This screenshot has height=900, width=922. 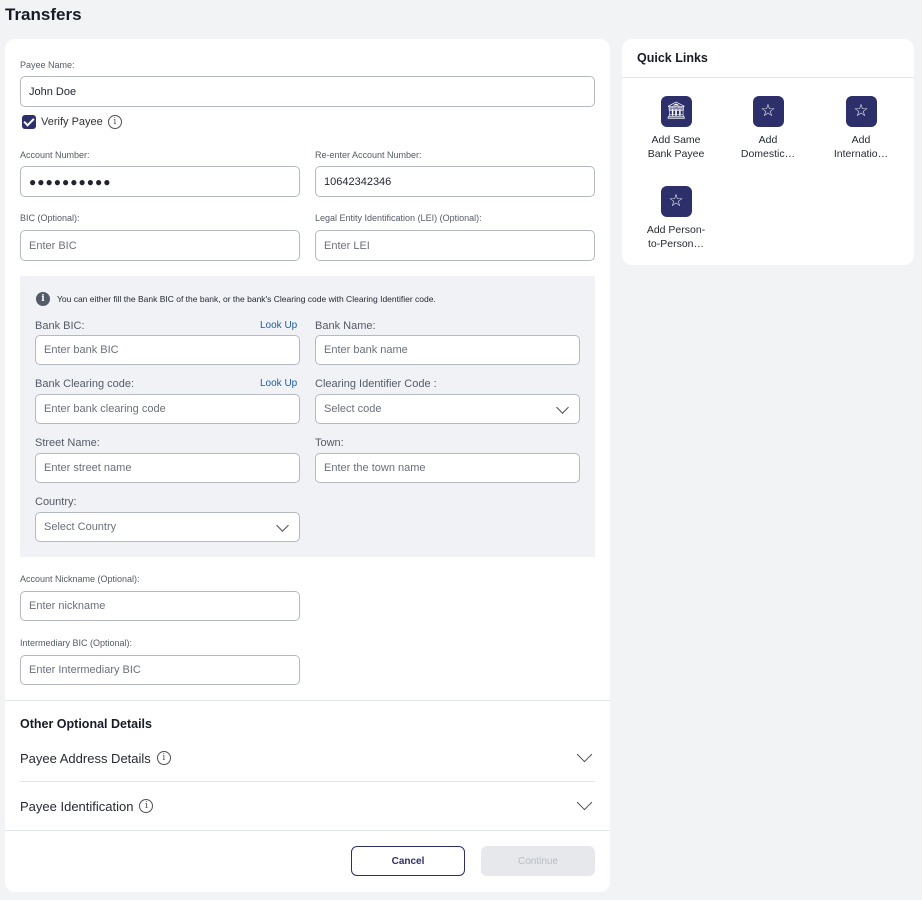 I want to click on verify-payee-checkbox: Verify Payee i, so click(x=72, y=122).